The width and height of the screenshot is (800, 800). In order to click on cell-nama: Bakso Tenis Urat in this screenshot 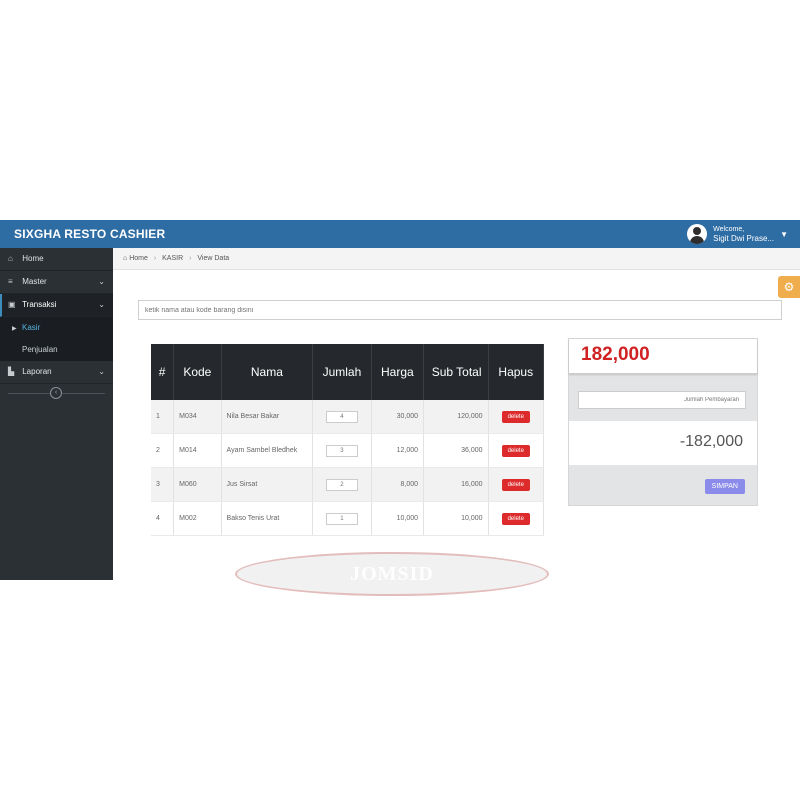, I will do `click(267, 518)`.